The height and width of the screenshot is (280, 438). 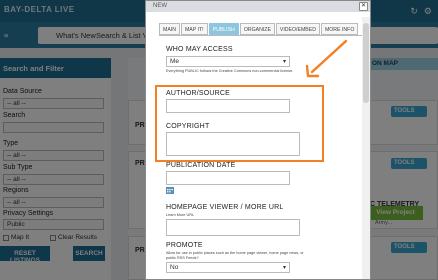 I want to click on close-icon: ✕, so click(x=363, y=6).